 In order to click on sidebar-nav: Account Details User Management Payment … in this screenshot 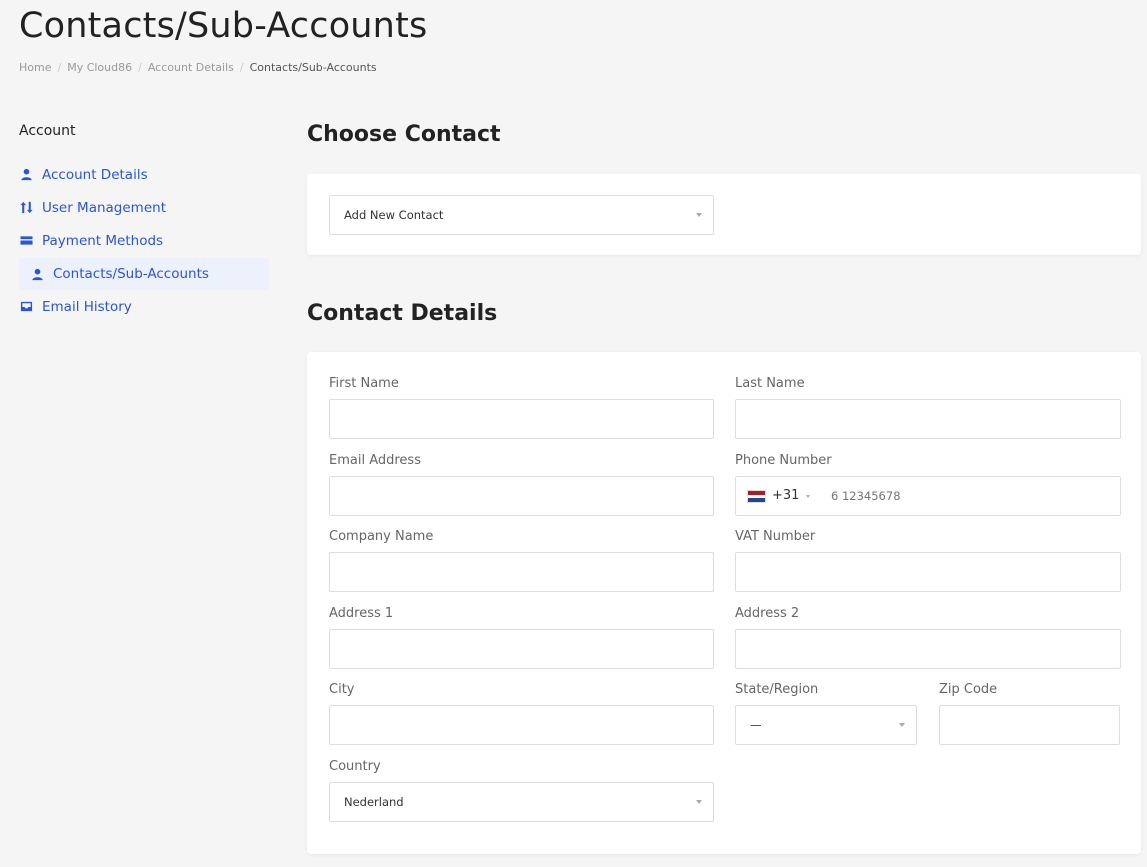, I will do `click(144, 240)`.